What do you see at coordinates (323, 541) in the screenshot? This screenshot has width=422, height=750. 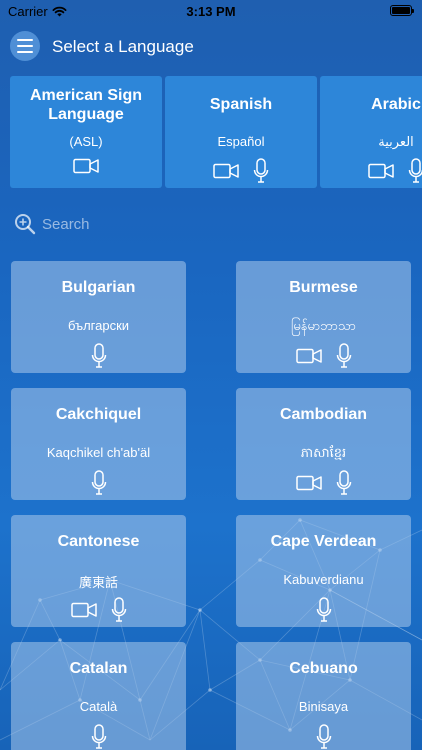 I see `language-name: Cape Verdean` at bounding box center [323, 541].